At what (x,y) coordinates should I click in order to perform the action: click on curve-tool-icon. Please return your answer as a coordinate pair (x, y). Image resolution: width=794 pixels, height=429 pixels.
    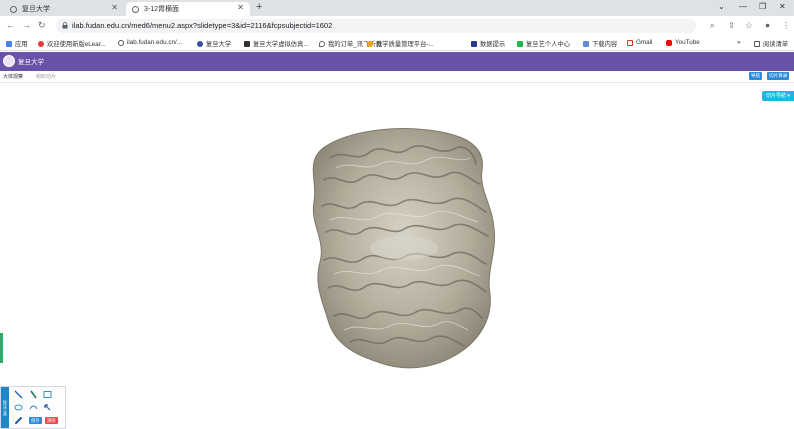
    Looking at the image, I should click on (33, 407).